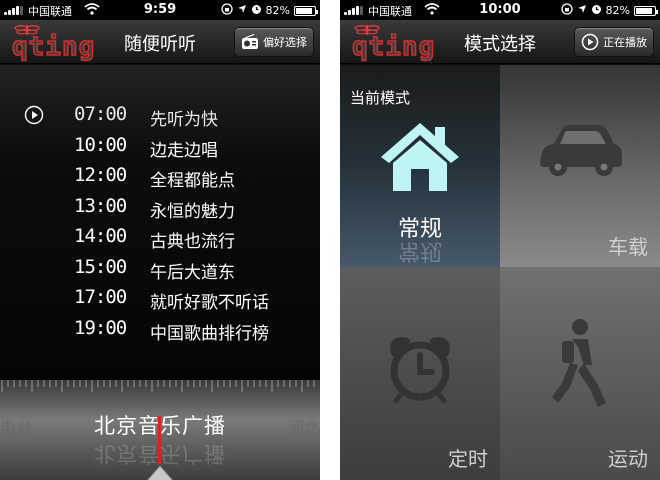  I want to click on dial-pointer-icon, so click(160, 472).